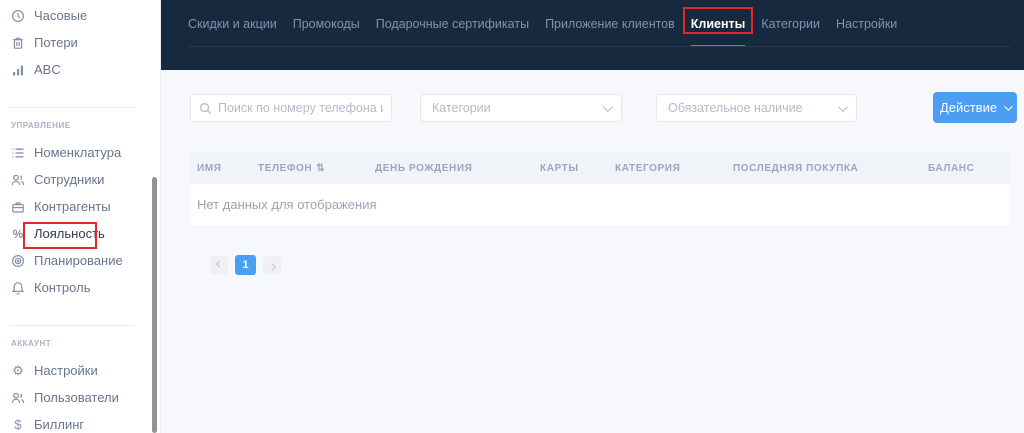 The width and height of the screenshot is (1024, 433). Describe the element at coordinates (18, 16) in the screenshot. I see `clock-icon` at that location.